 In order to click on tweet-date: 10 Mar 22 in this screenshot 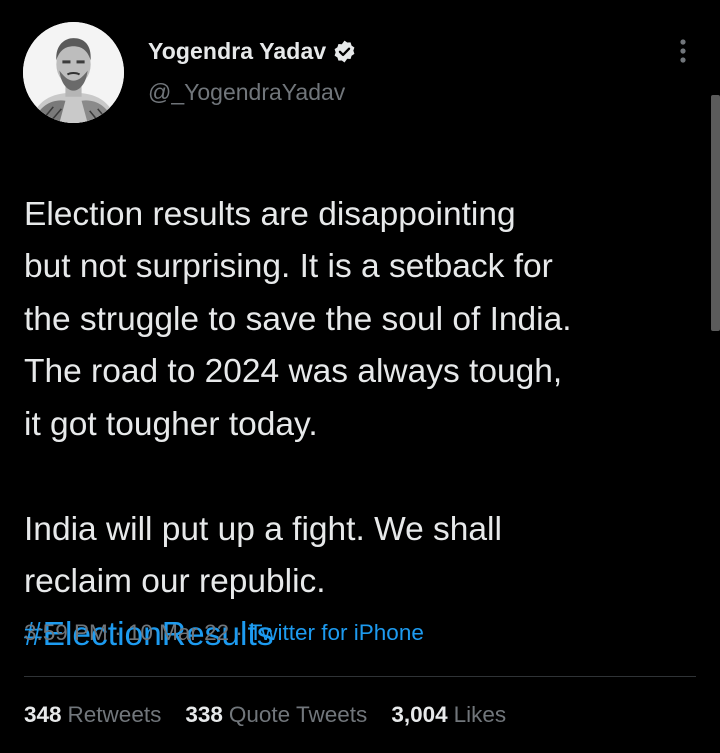, I will do `click(178, 632)`.